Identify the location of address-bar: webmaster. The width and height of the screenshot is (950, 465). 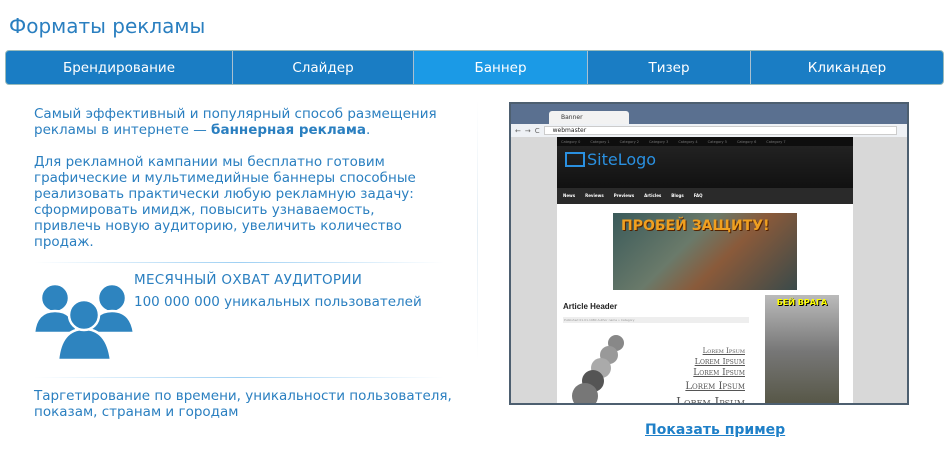
(720, 130).